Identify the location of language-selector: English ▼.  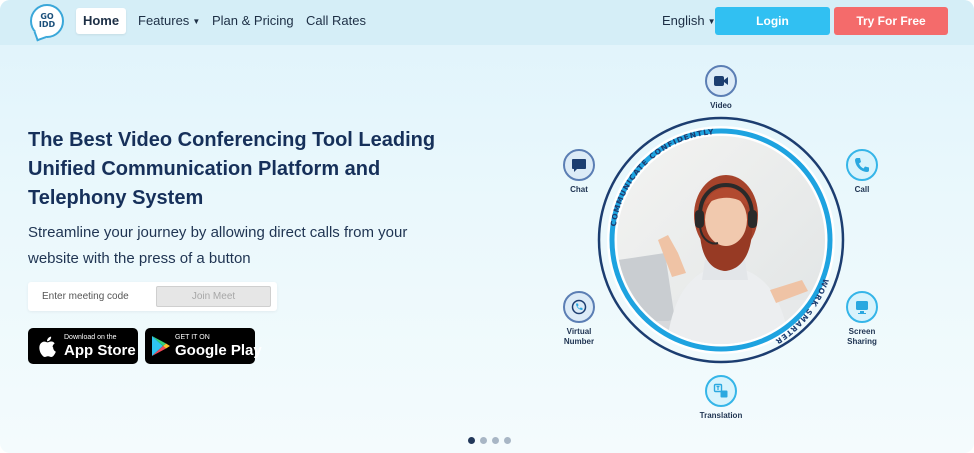
(689, 21).